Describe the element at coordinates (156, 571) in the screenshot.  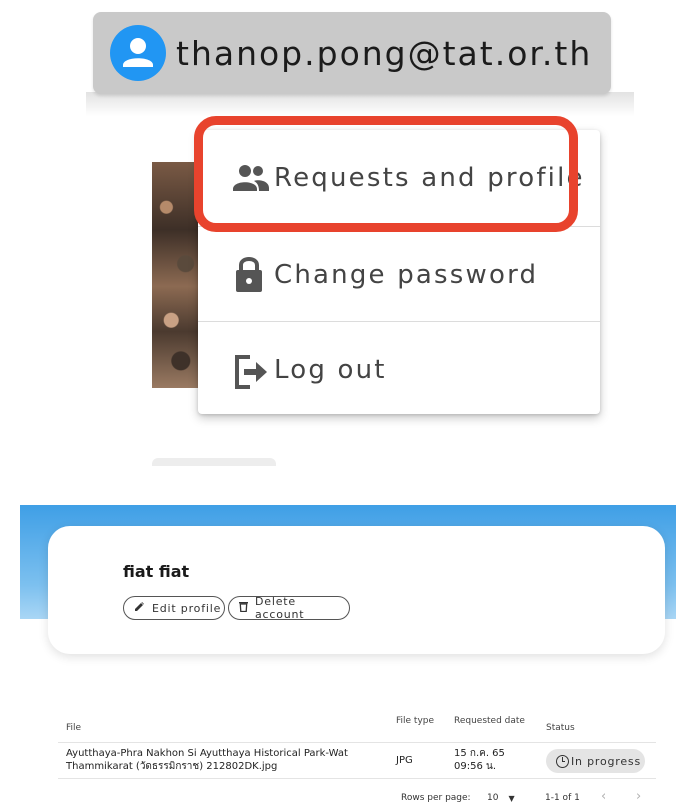
I see `profile-name: fiat fiat` at that location.